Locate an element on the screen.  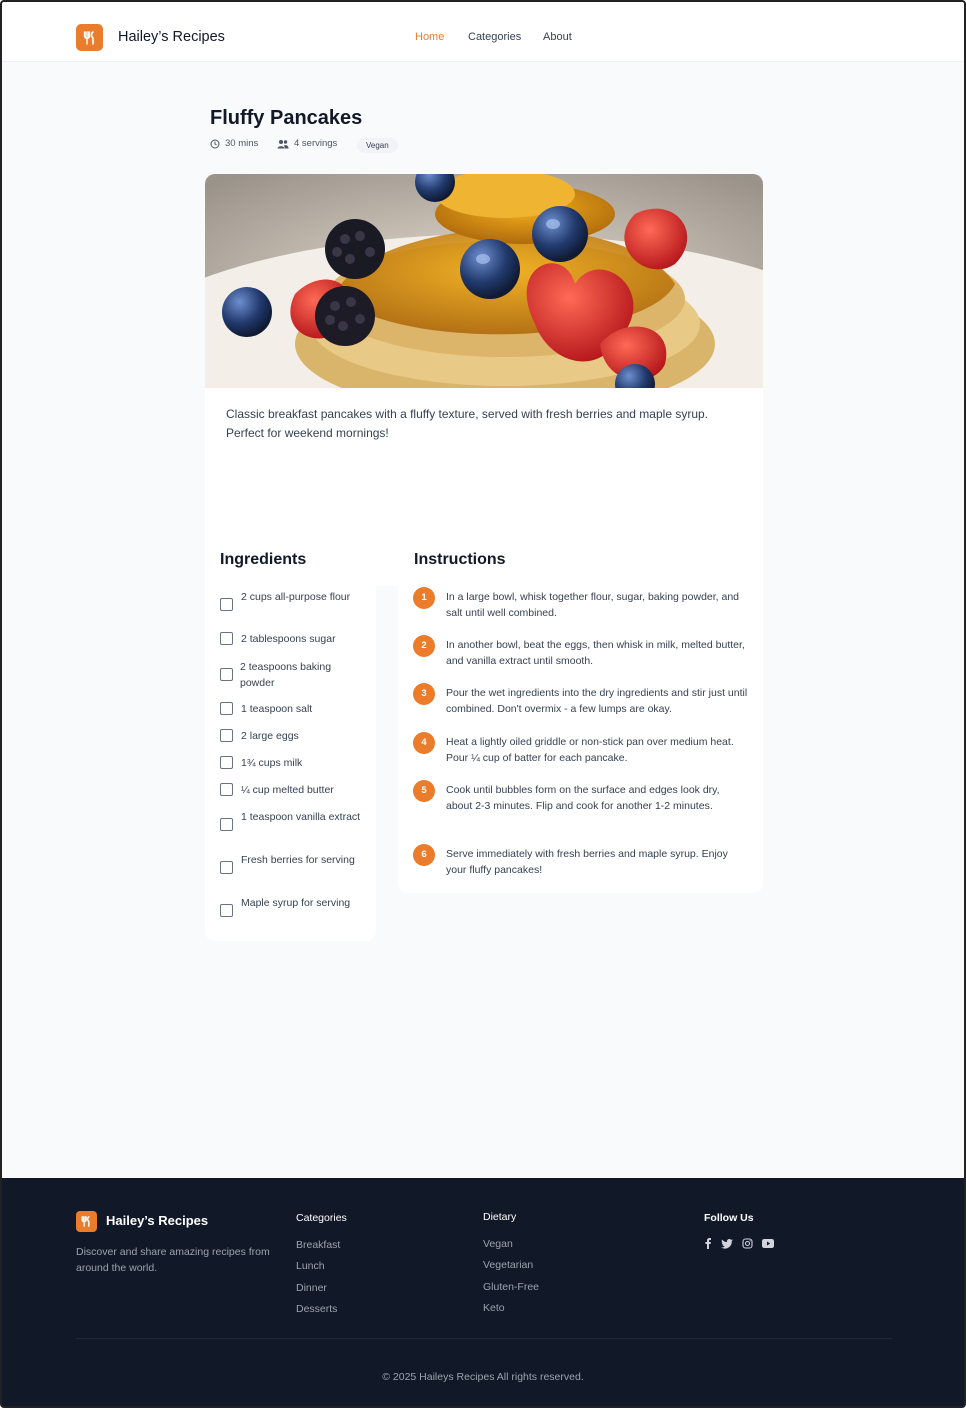
twitter-icon is located at coordinates (727, 1243).